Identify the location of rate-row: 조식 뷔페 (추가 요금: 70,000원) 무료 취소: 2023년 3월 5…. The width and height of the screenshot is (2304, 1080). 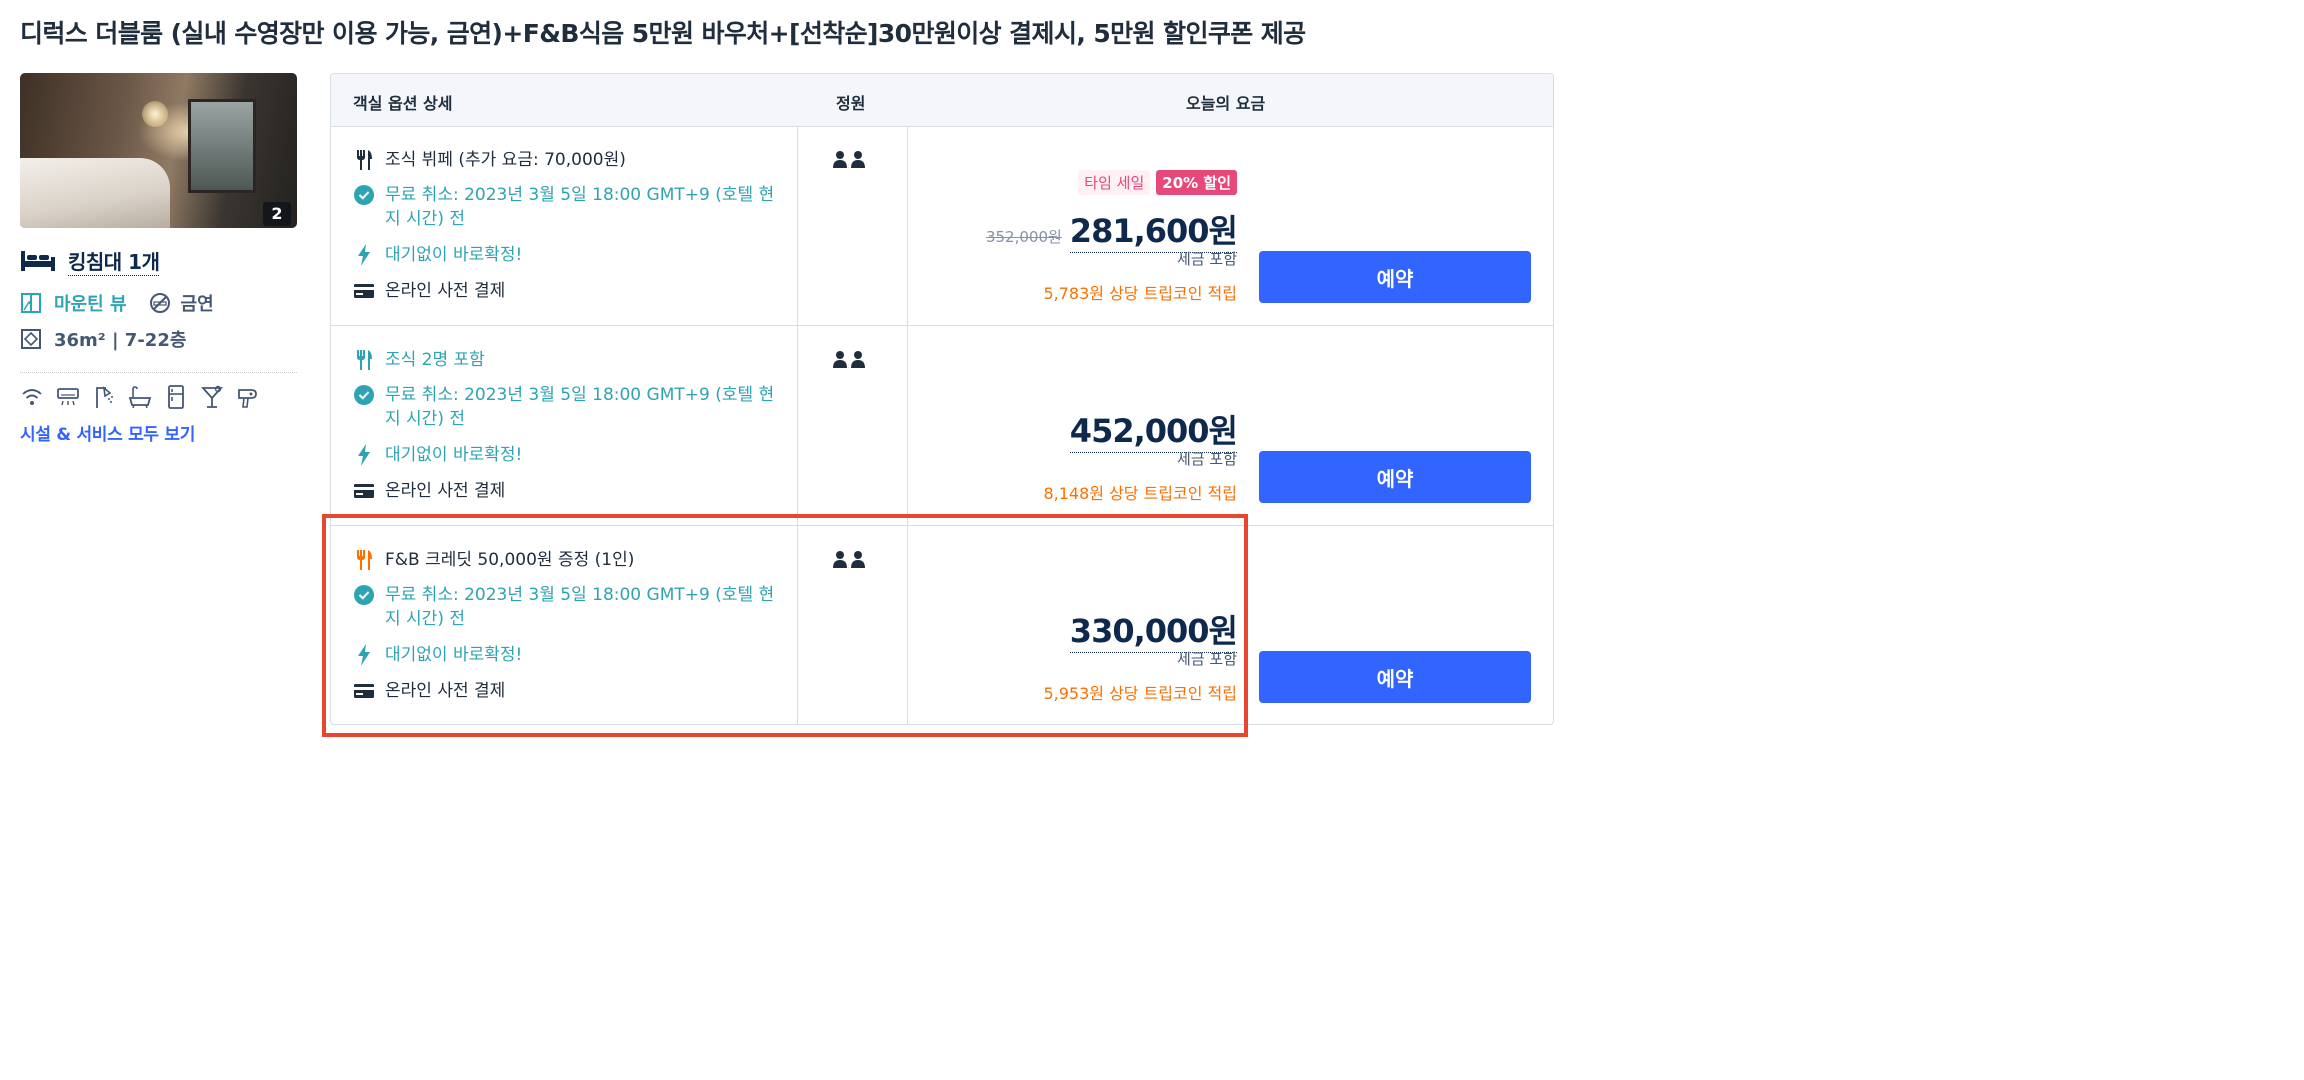
(942, 226).